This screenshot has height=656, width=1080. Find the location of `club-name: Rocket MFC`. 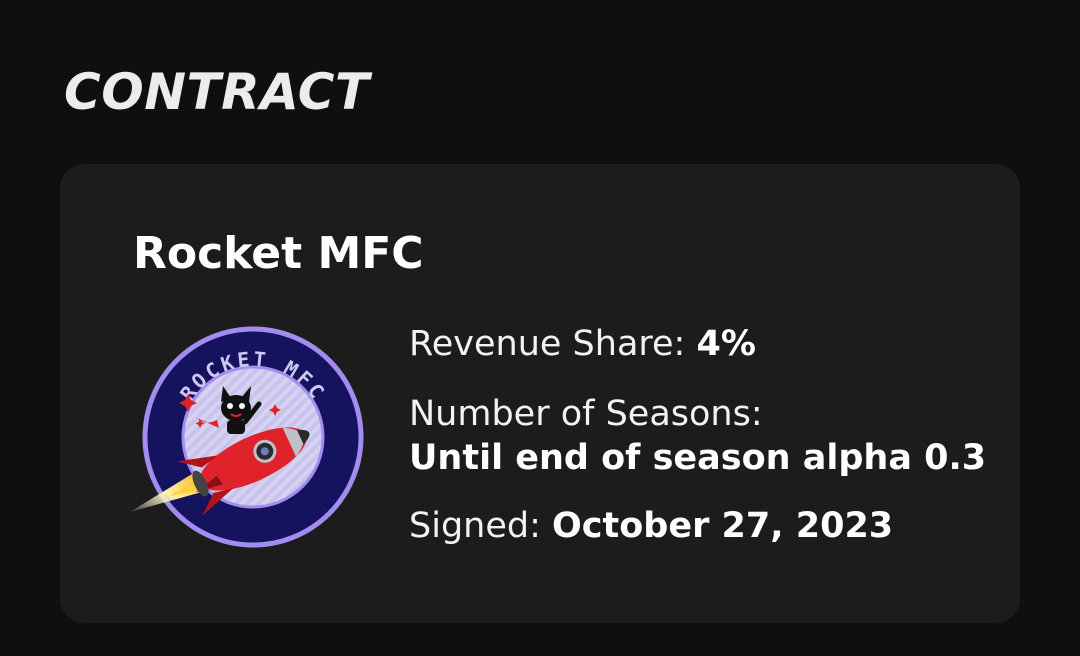

club-name: Rocket MFC is located at coordinates (278, 253).